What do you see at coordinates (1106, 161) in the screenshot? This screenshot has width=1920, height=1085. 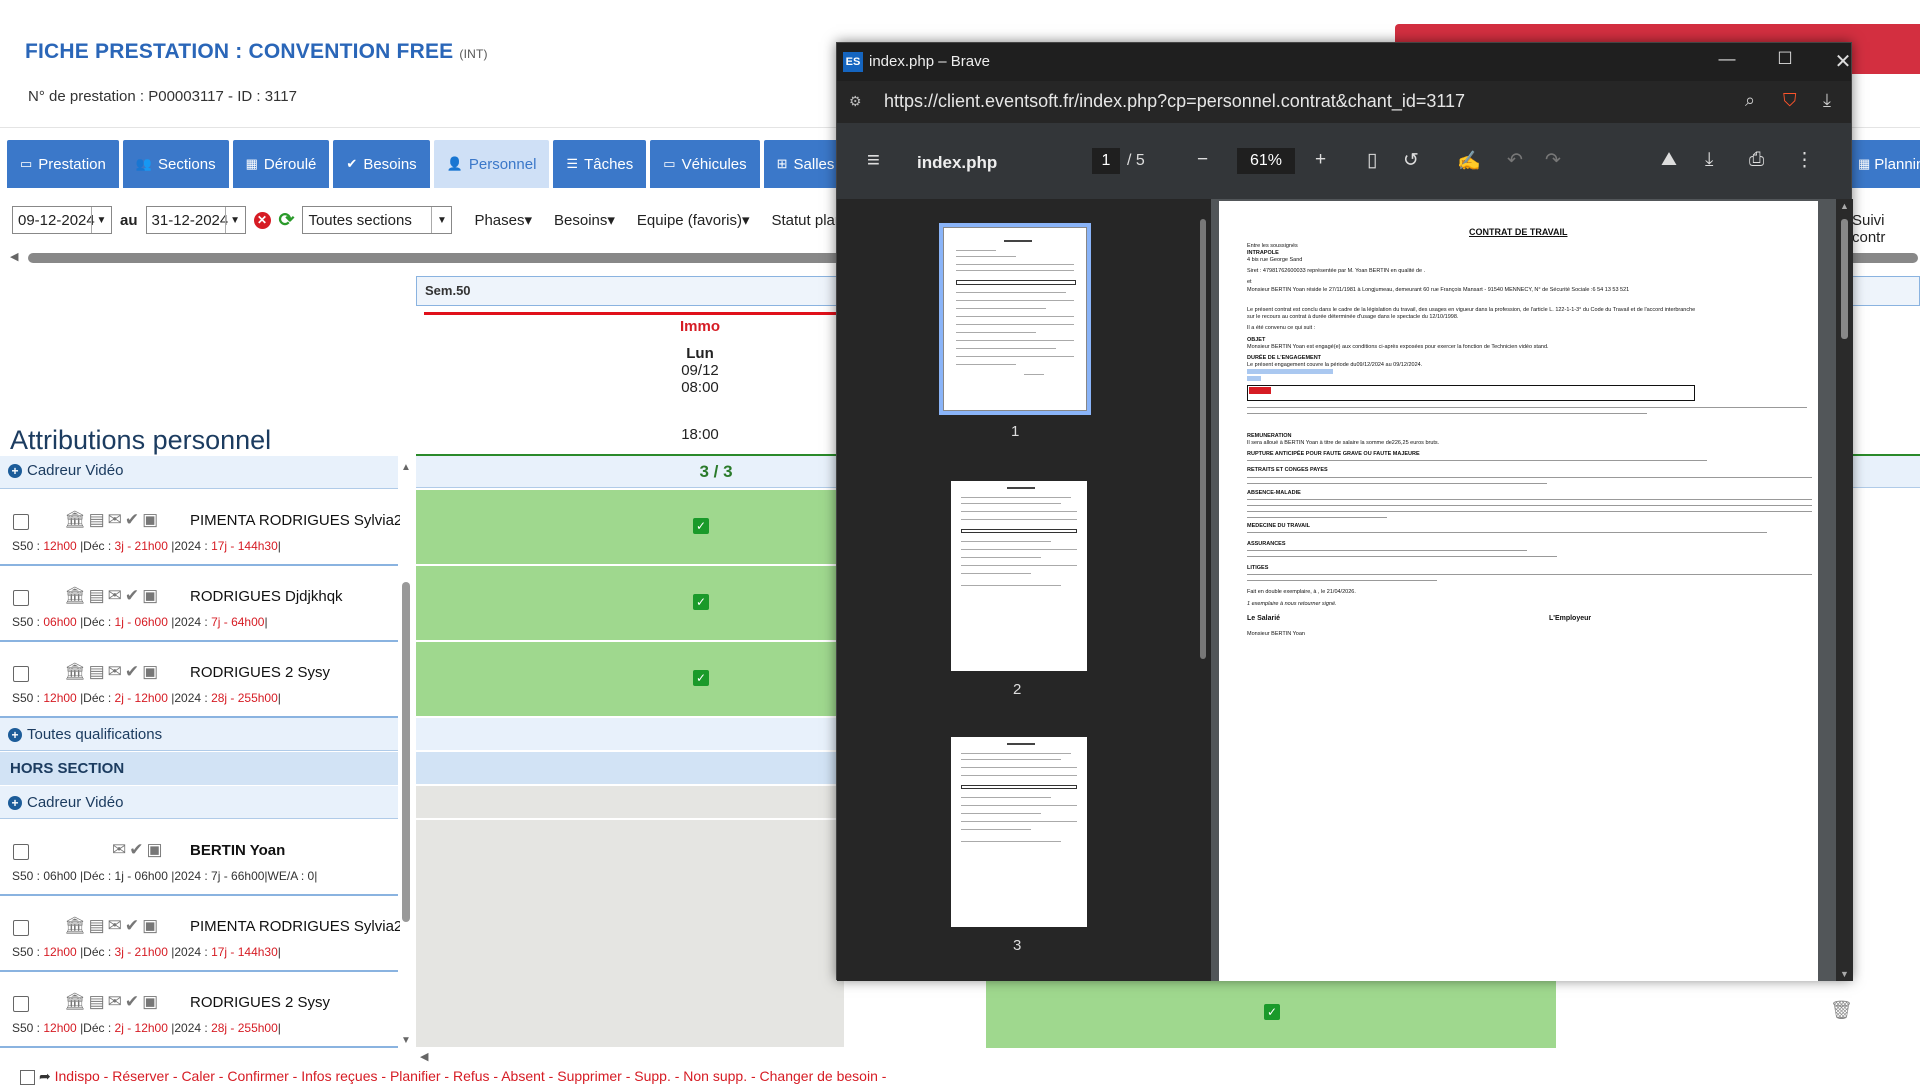 I see `page-number-input: 1` at bounding box center [1106, 161].